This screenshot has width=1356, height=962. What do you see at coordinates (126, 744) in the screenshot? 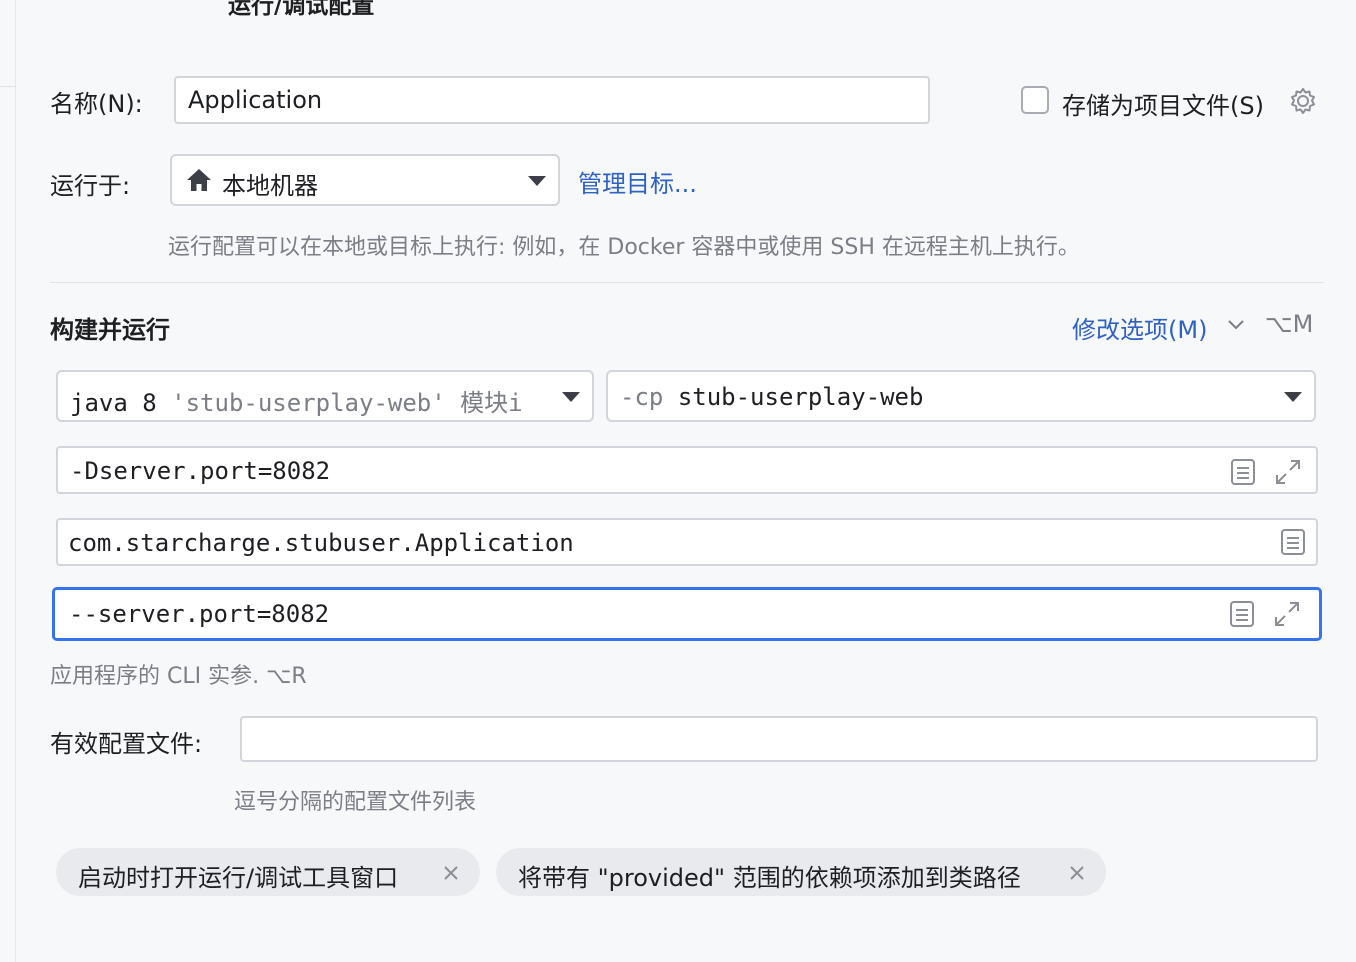
I see `active-profiles-label: 有效配置文件:` at bounding box center [126, 744].